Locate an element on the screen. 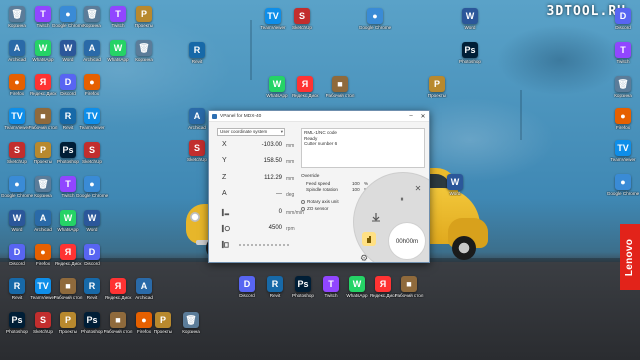  pause-button: ⏸ is located at coordinates (402, 200).